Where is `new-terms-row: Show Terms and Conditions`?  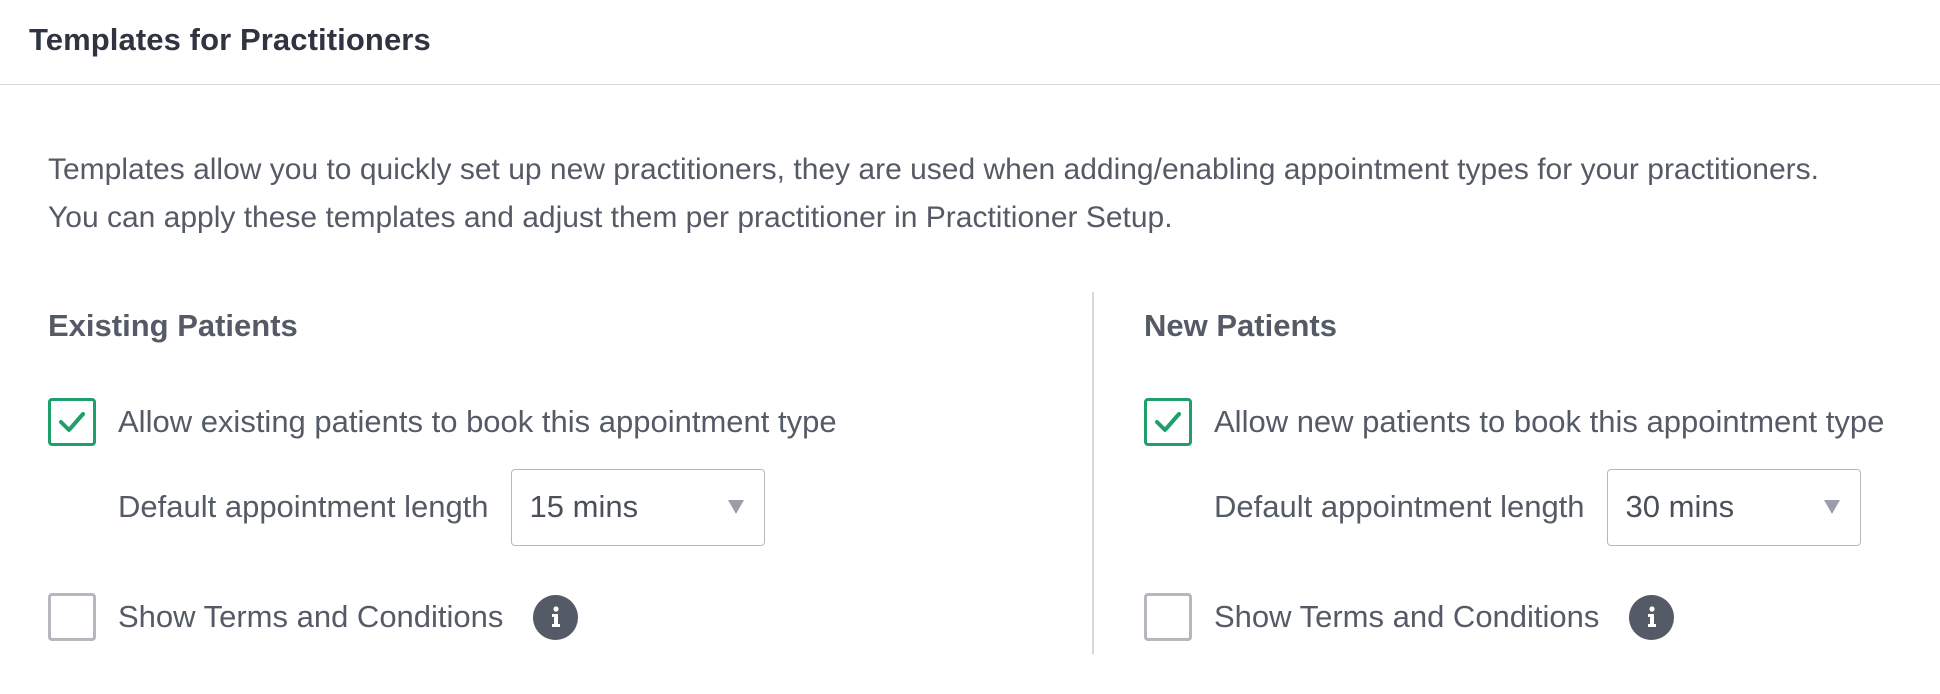 new-terms-row: Show Terms and Conditions is located at coordinates (1409, 617).